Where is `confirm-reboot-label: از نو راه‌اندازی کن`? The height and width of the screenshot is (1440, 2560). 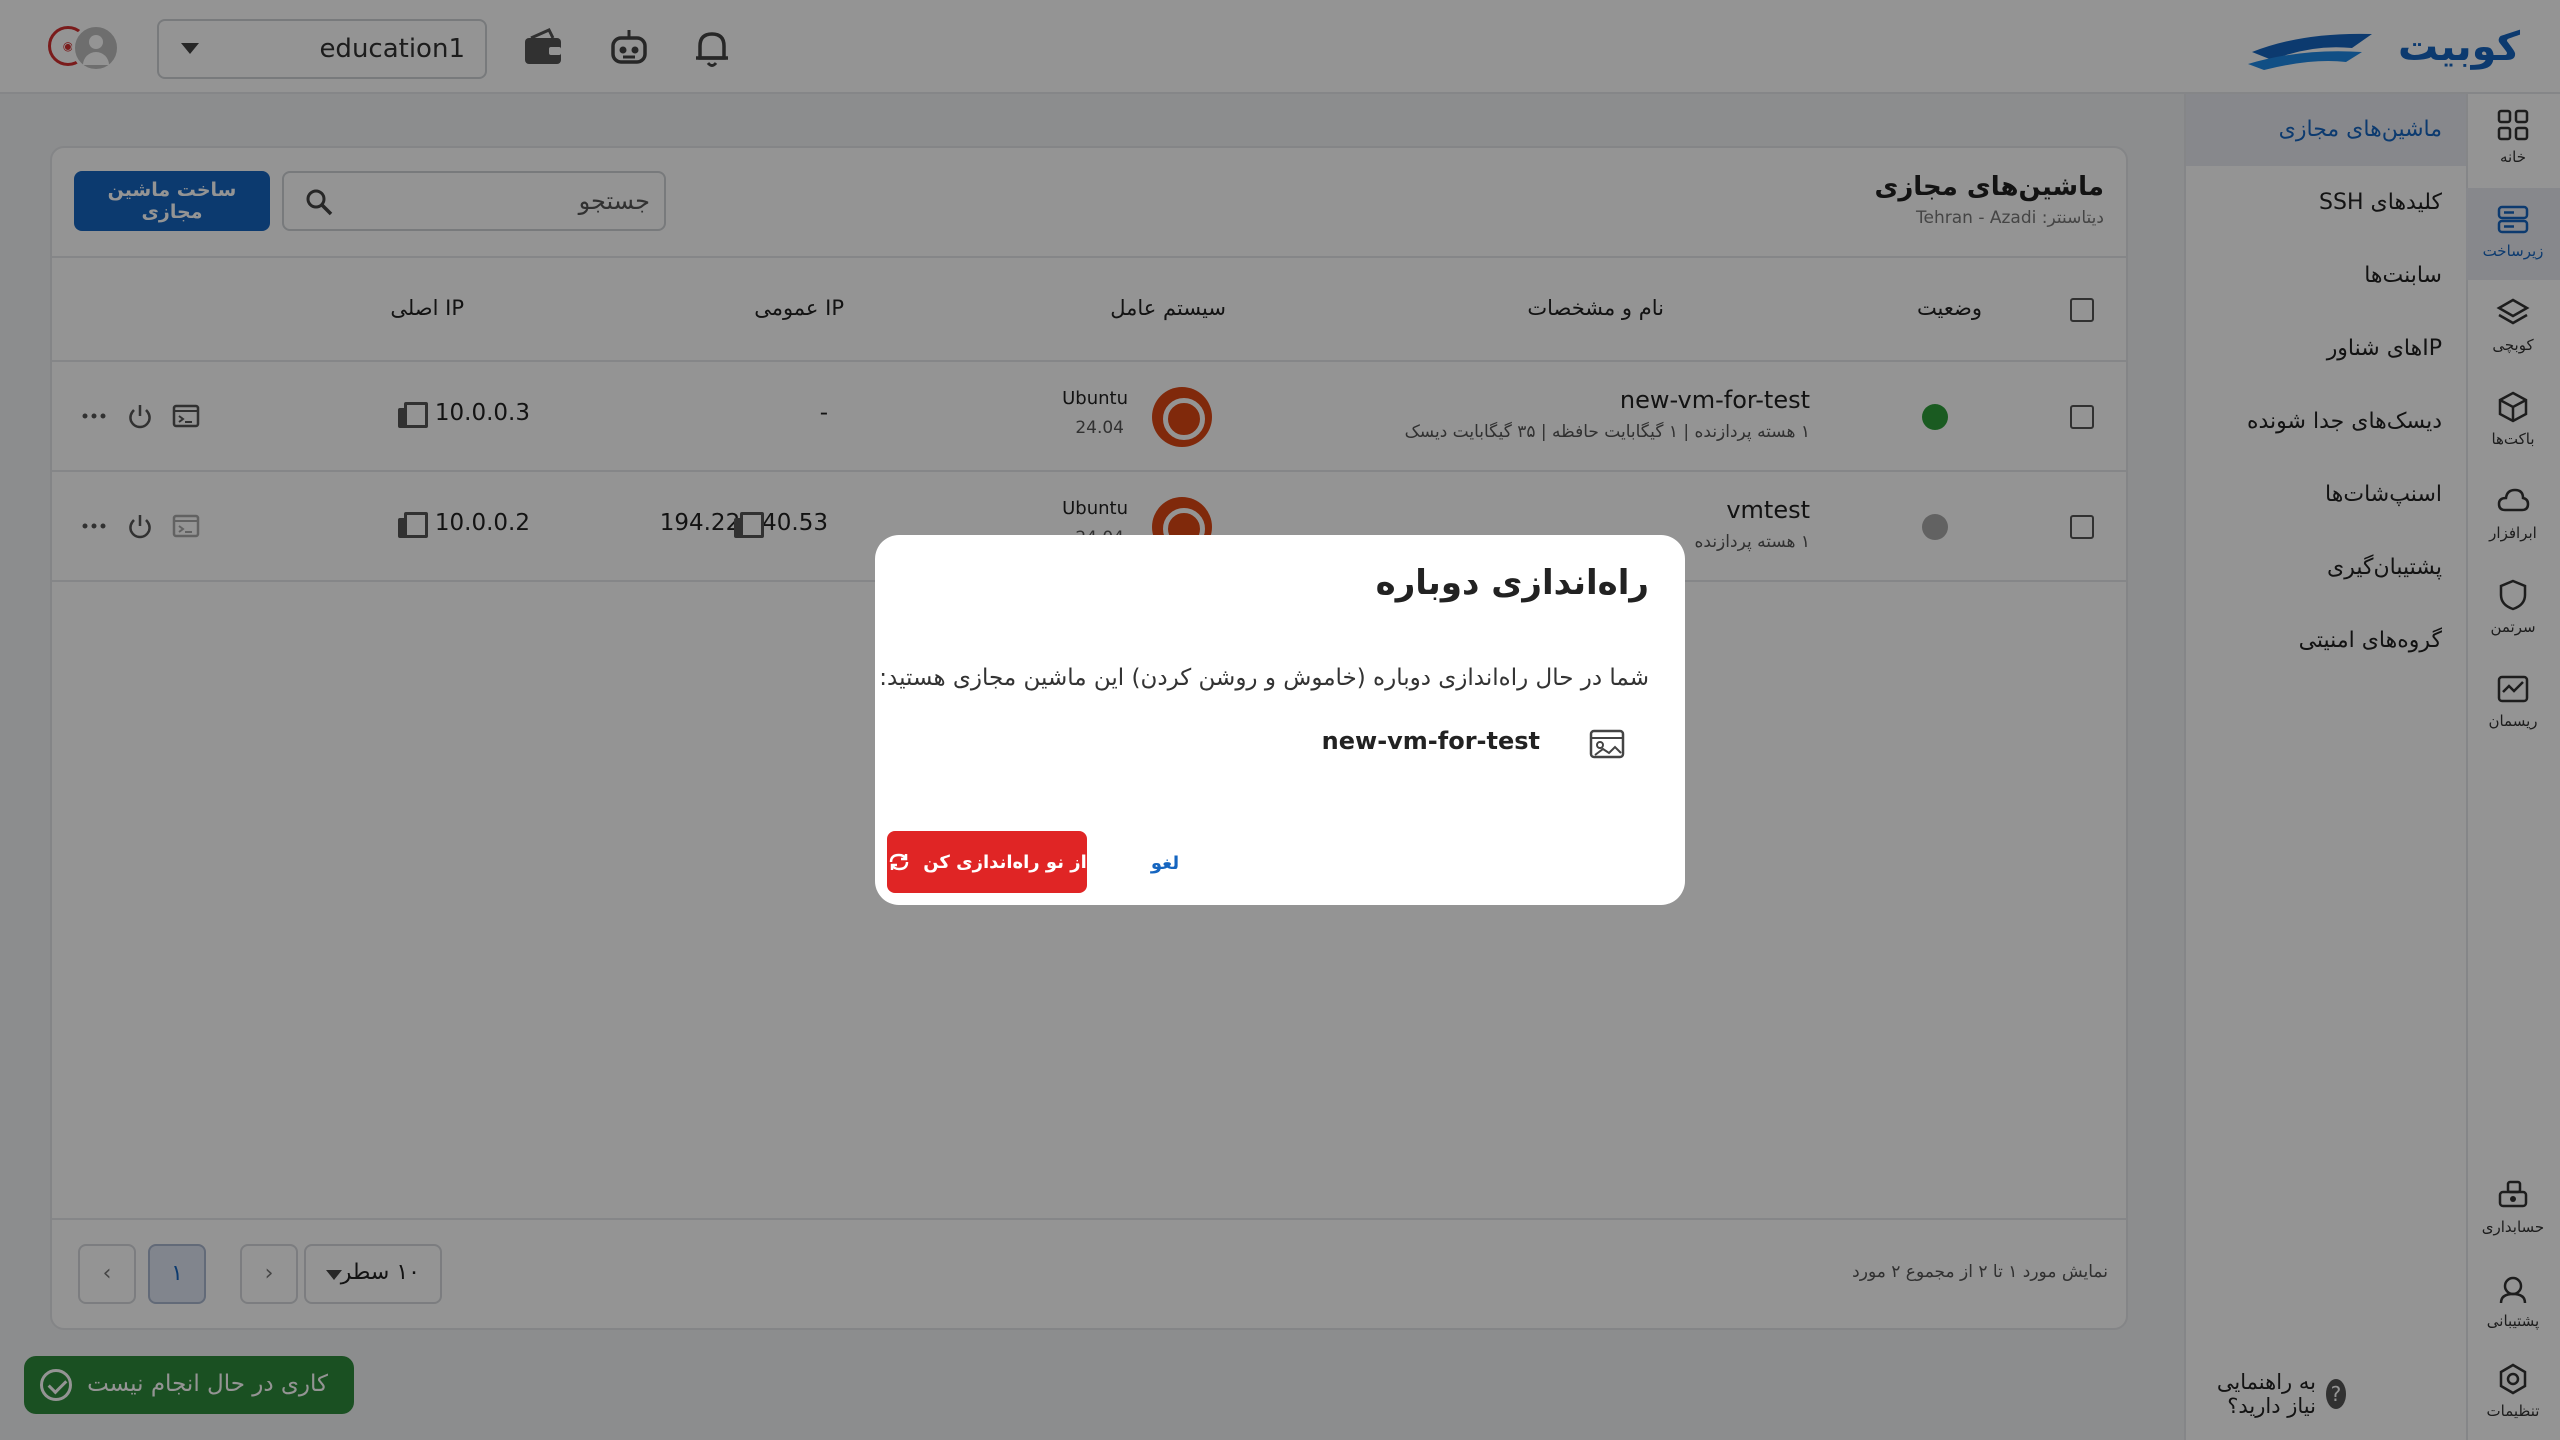 confirm-reboot-label: از نو راه‌اندازی کن is located at coordinates (1005, 862).